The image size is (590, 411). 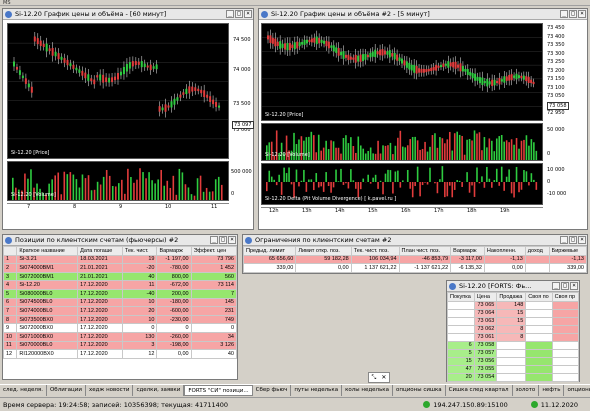 I want to click on orderbook-titlebar: Si-12.20 [FORTS: Фь... _ □ ×, so click(x=513, y=286).